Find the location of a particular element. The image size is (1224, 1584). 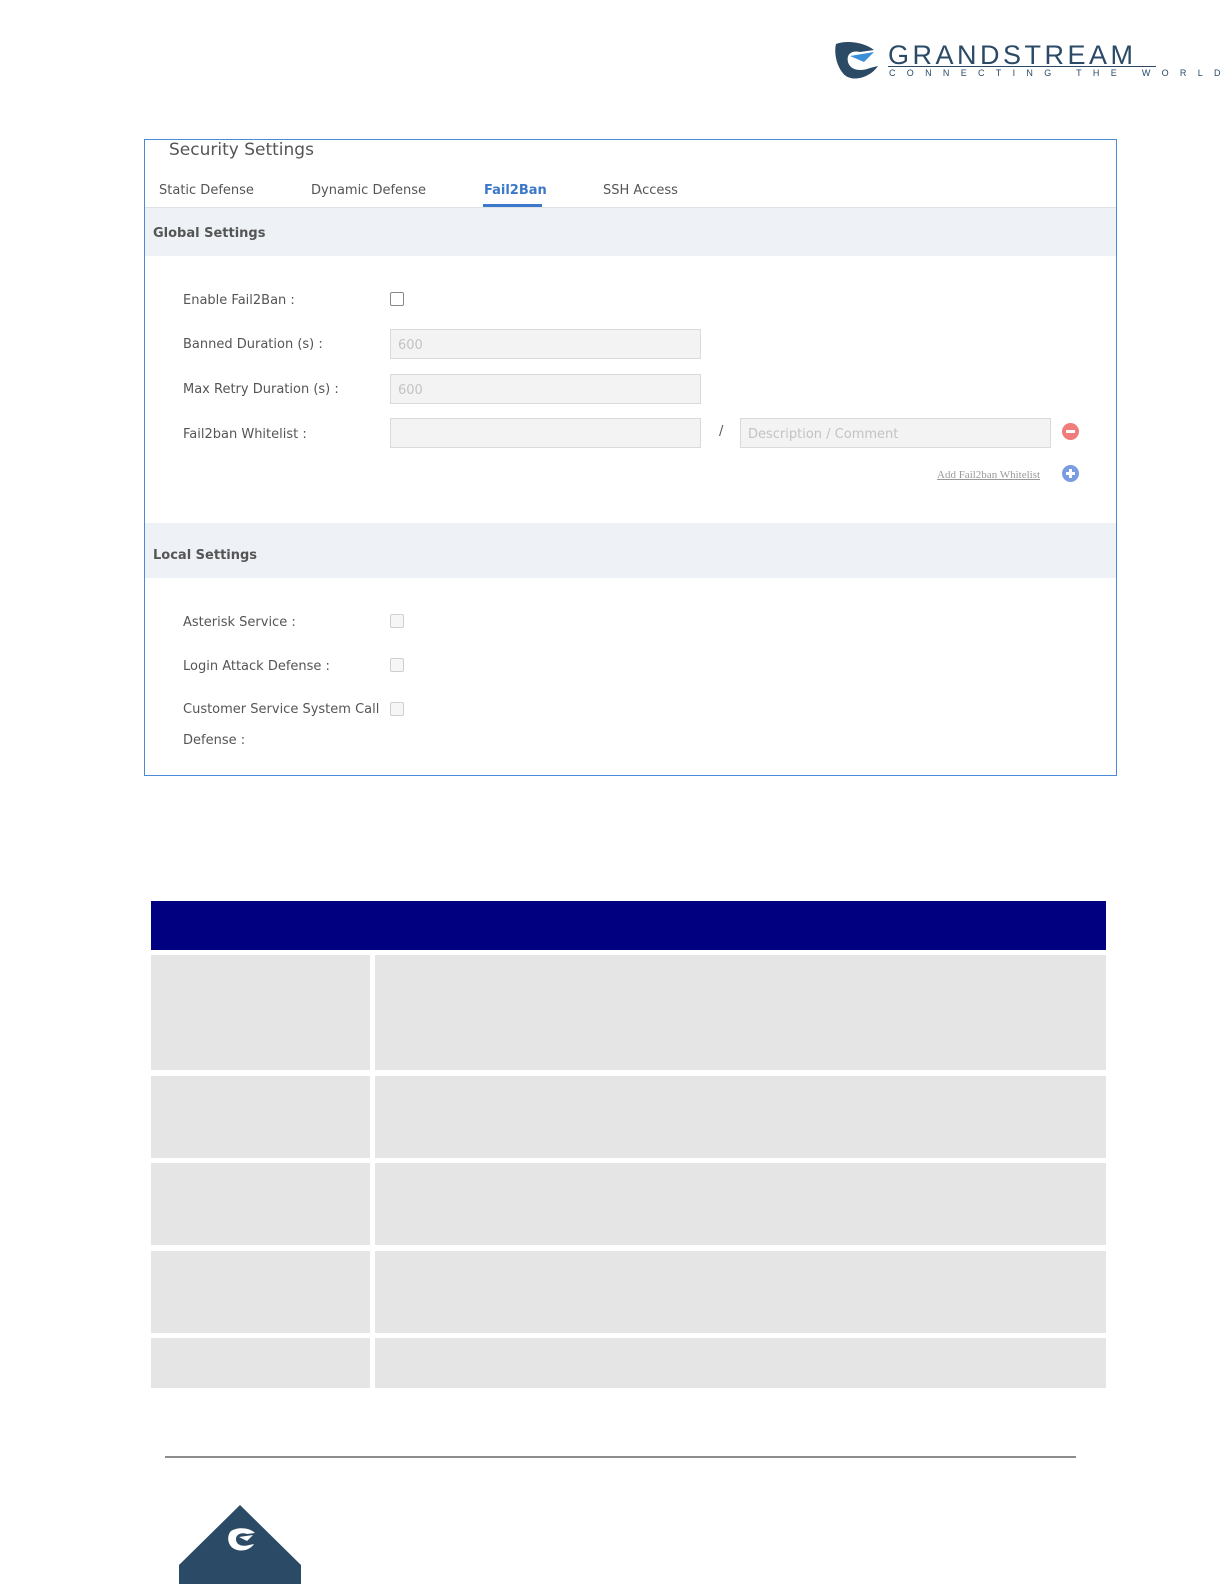

panel-title: Security Settings is located at coordinates (241, 150).